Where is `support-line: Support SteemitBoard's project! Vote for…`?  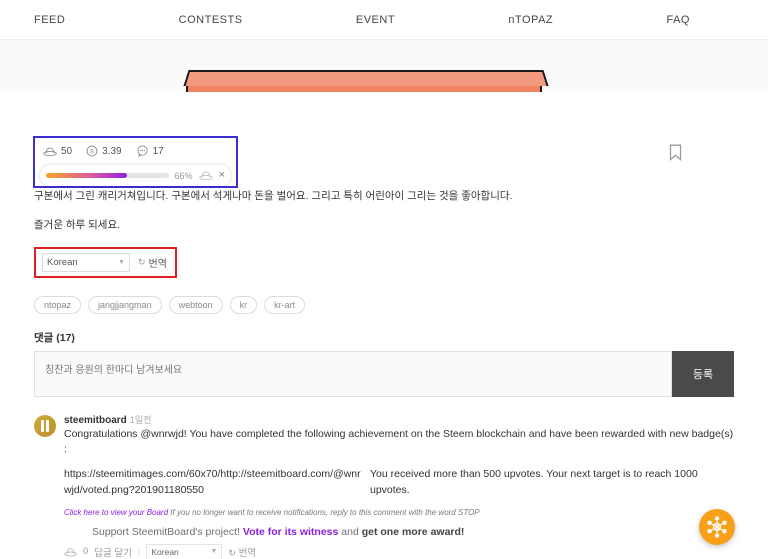 support-line: Support SteemitBoard's project! Vote for… is located at coordinates (413, 532).